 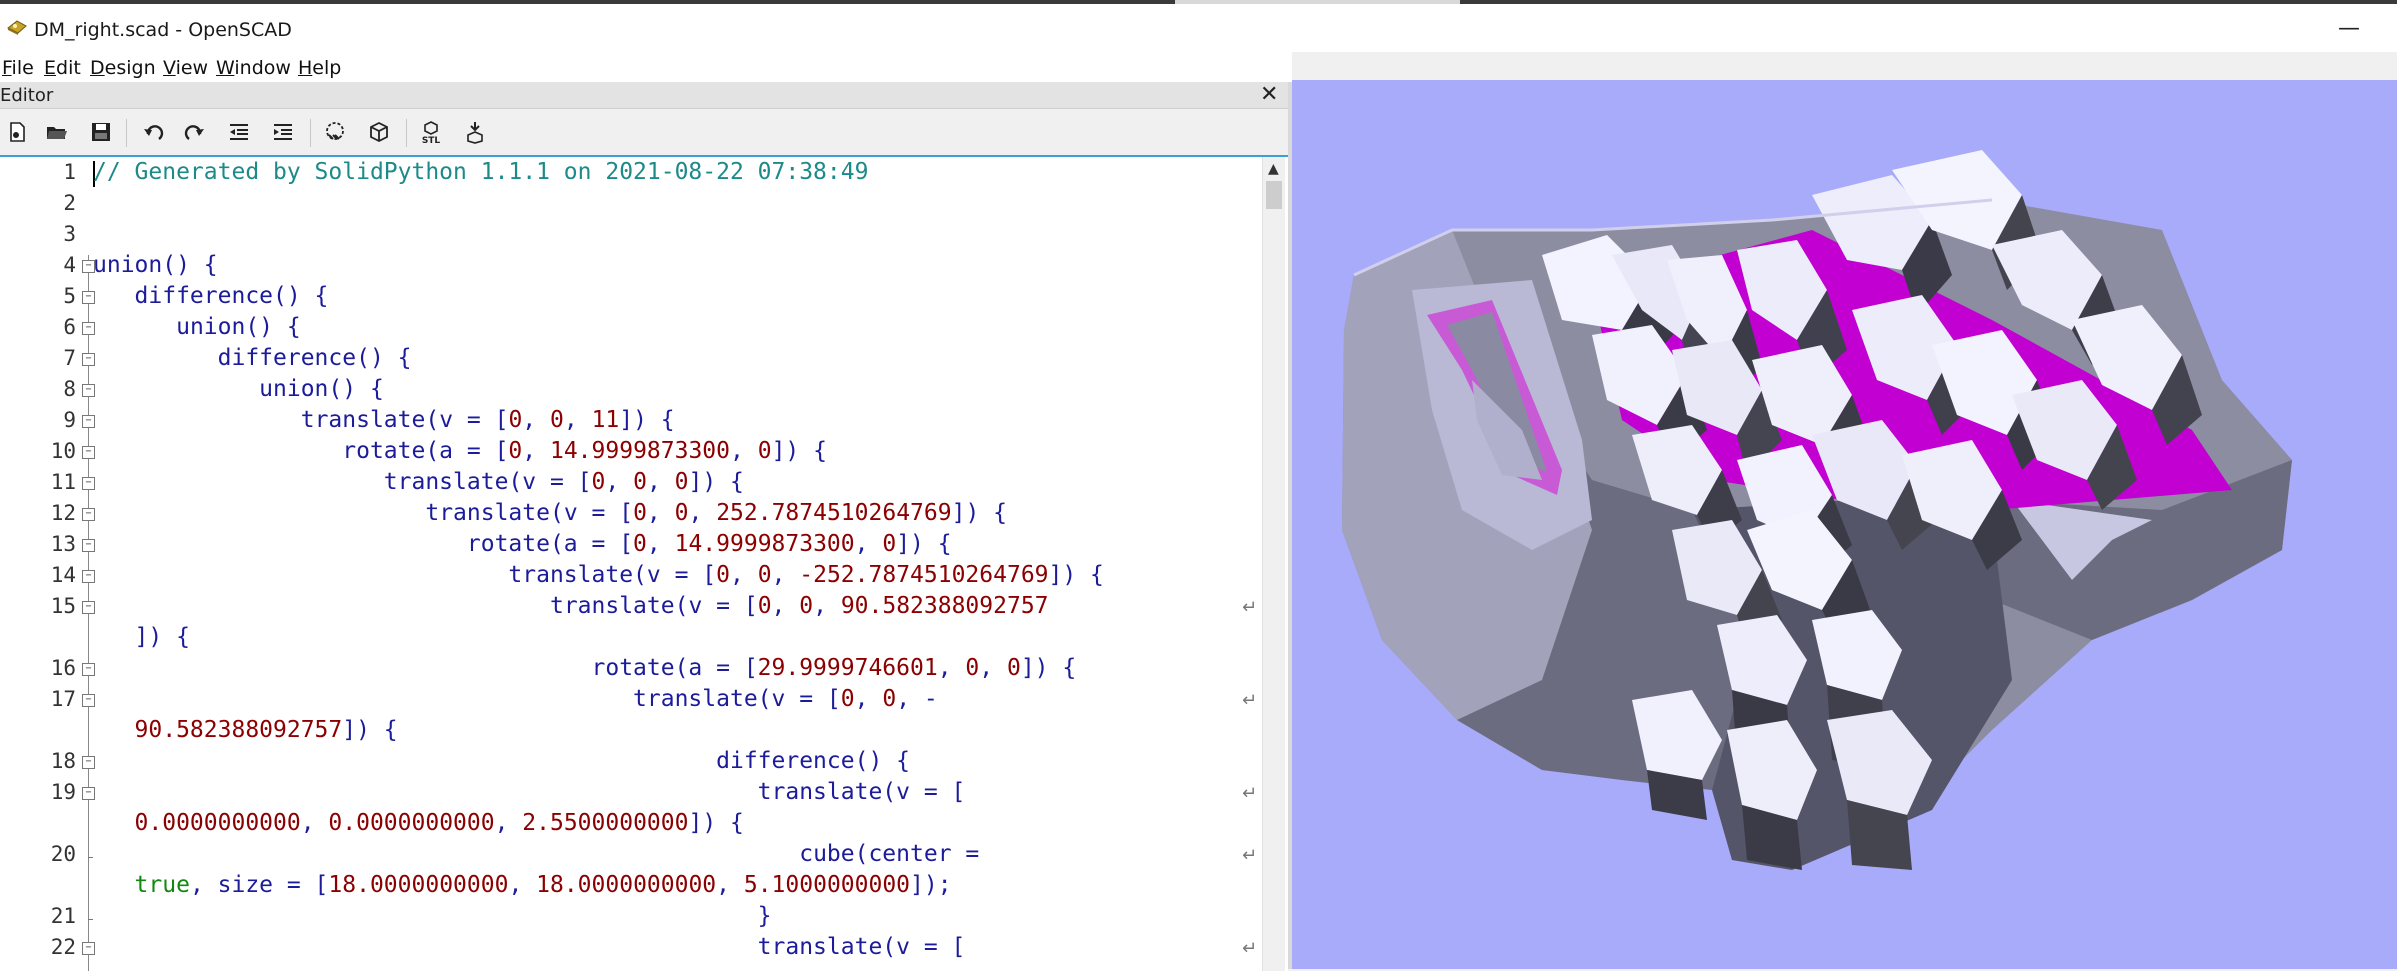 I want to click on unindent-icon, so click(x=239, y=132).